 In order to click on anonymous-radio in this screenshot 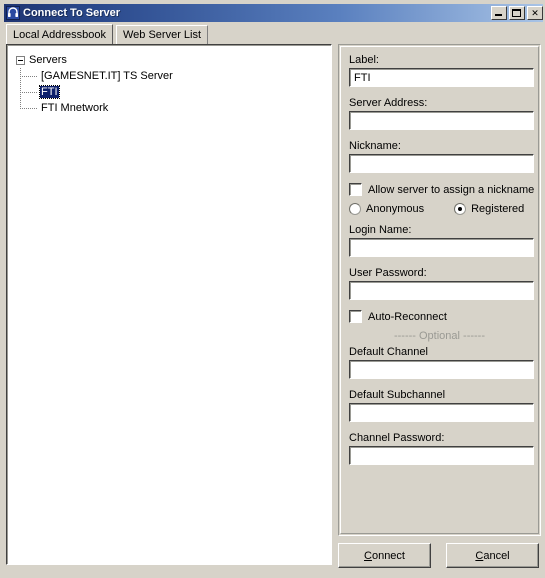, I will do `click(355, 209)`.